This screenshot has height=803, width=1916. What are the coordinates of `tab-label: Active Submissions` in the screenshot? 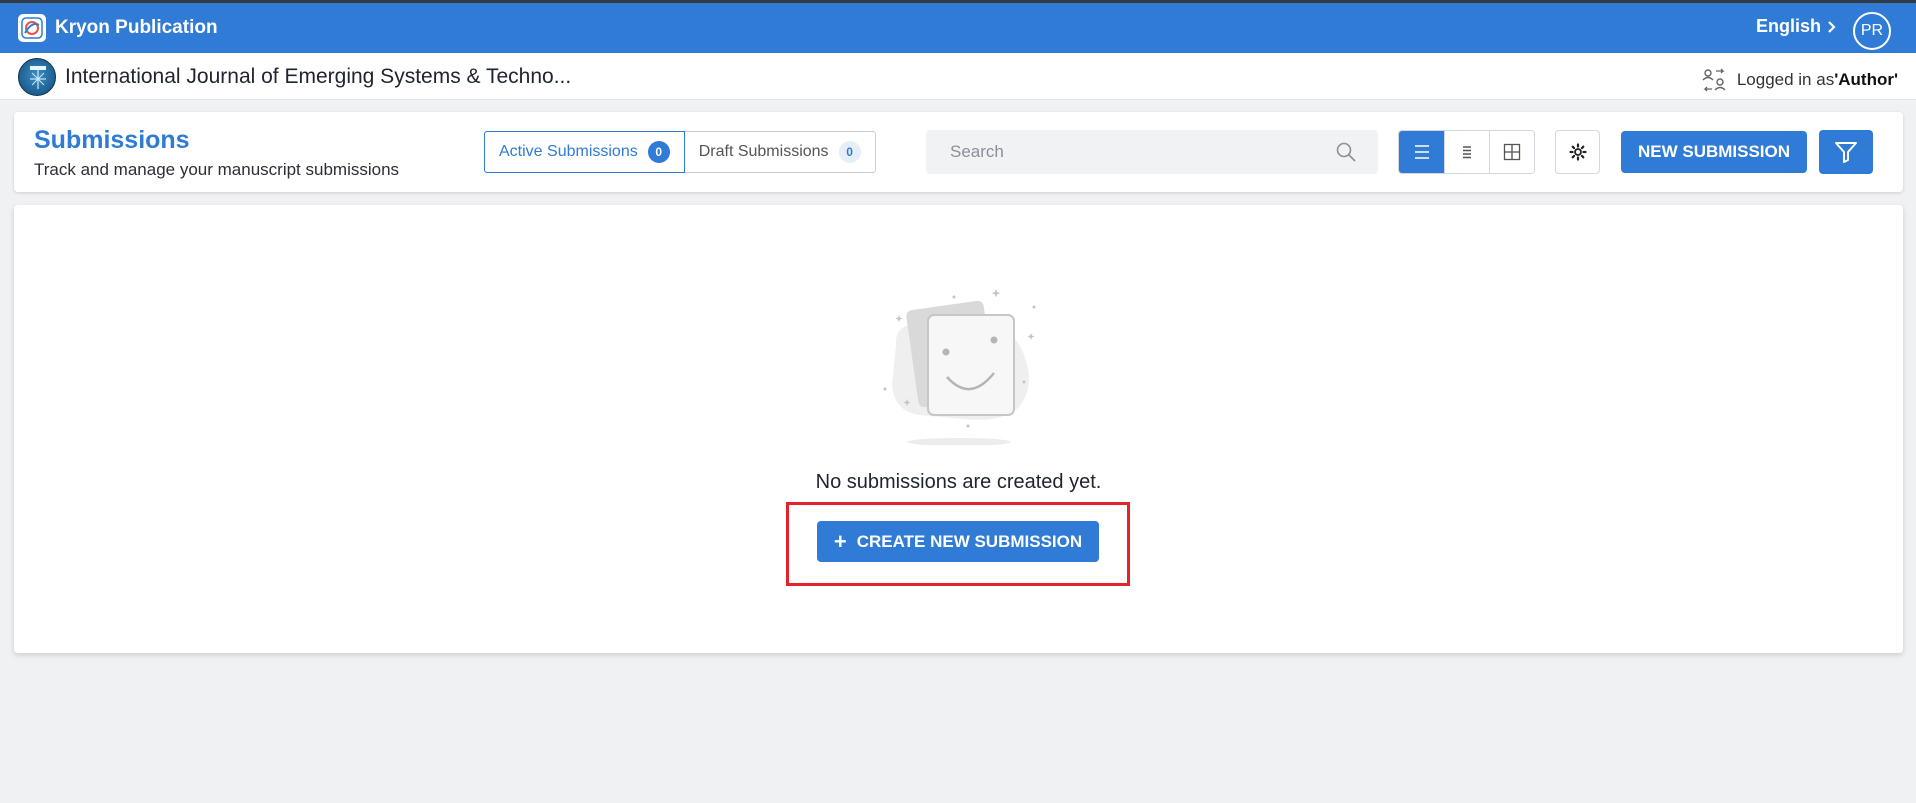 It's located at (568, 151).